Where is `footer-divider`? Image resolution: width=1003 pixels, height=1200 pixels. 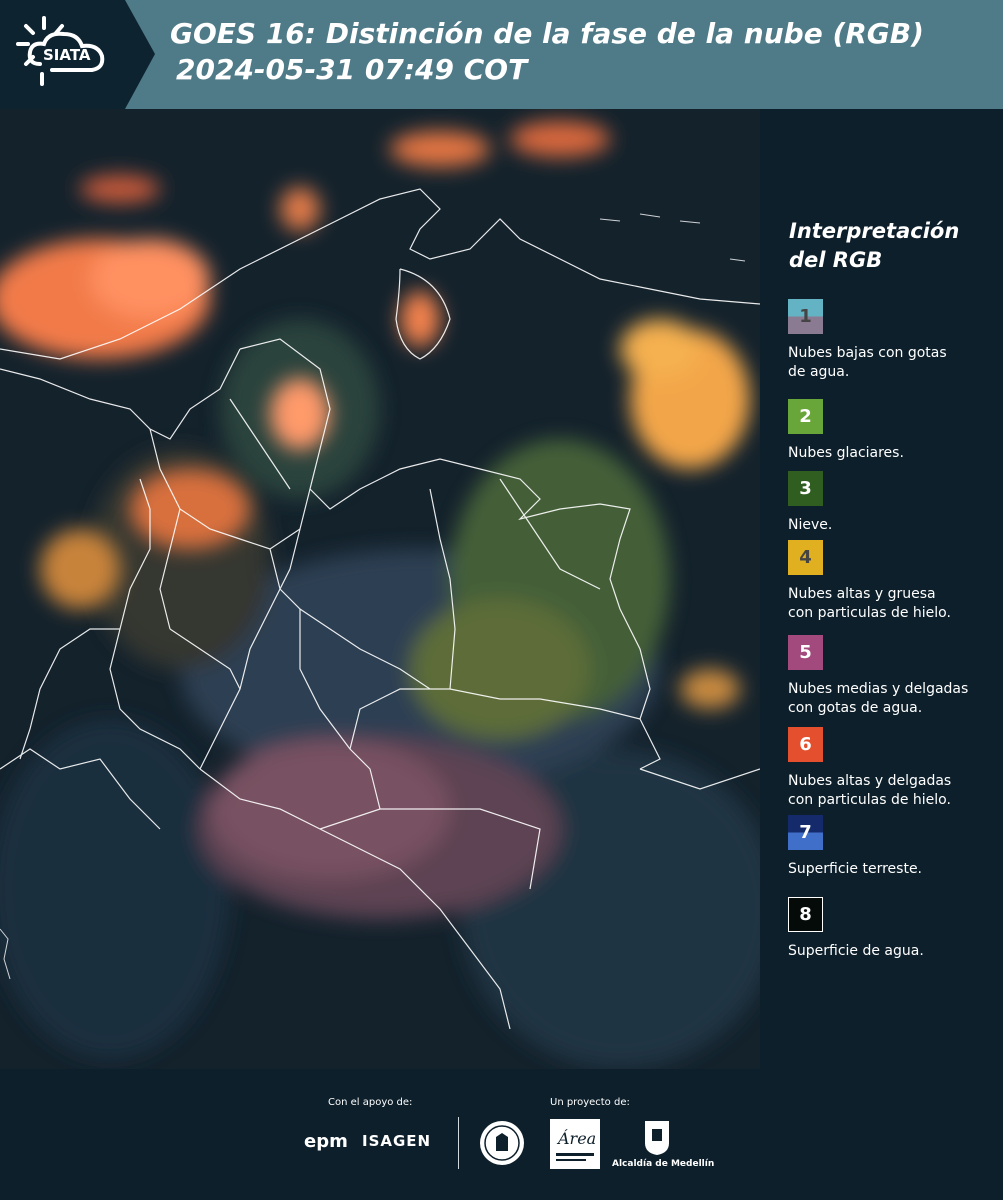
footer-divider is located at coordinates (458, 1143).